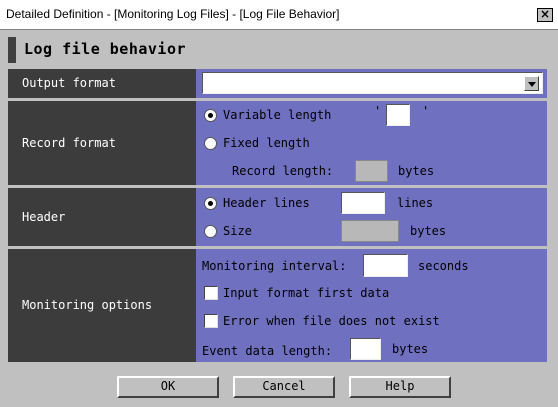 The height and width of the screenshot is (407, 558). What do you see at coordinates (443, 266) in the screenshot?
I see `monitoring-interval-unit: seconds` at bounding box center [443, 266].